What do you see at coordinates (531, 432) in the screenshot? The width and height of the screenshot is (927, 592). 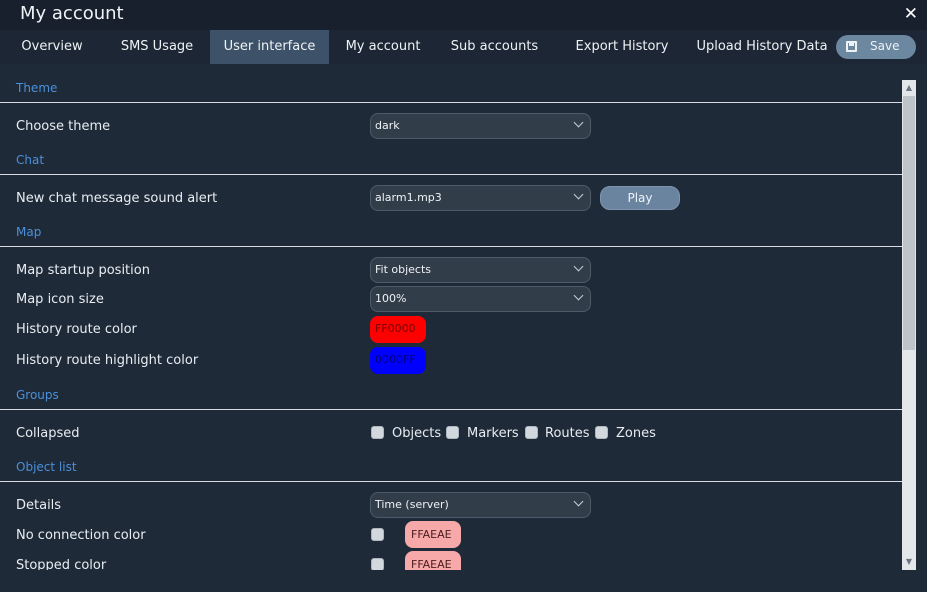 I see `collapsed-routes-checkbox` at bounding box center [531, 432].